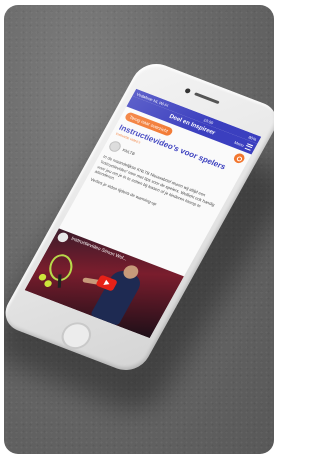 This screenshot has height=459, width=320. What do you see at coordinates (63, 237) in the screenshot?
I see `channel-logo-icon` at bounding box center [63, 237].